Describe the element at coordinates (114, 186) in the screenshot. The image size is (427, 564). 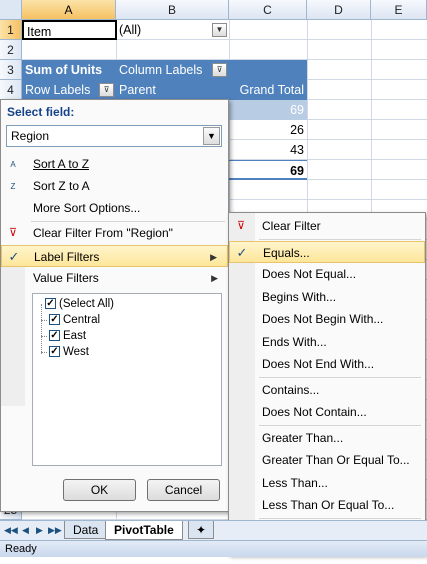
I see `sort-z-to-a: Z Sort Z to A` at that location.